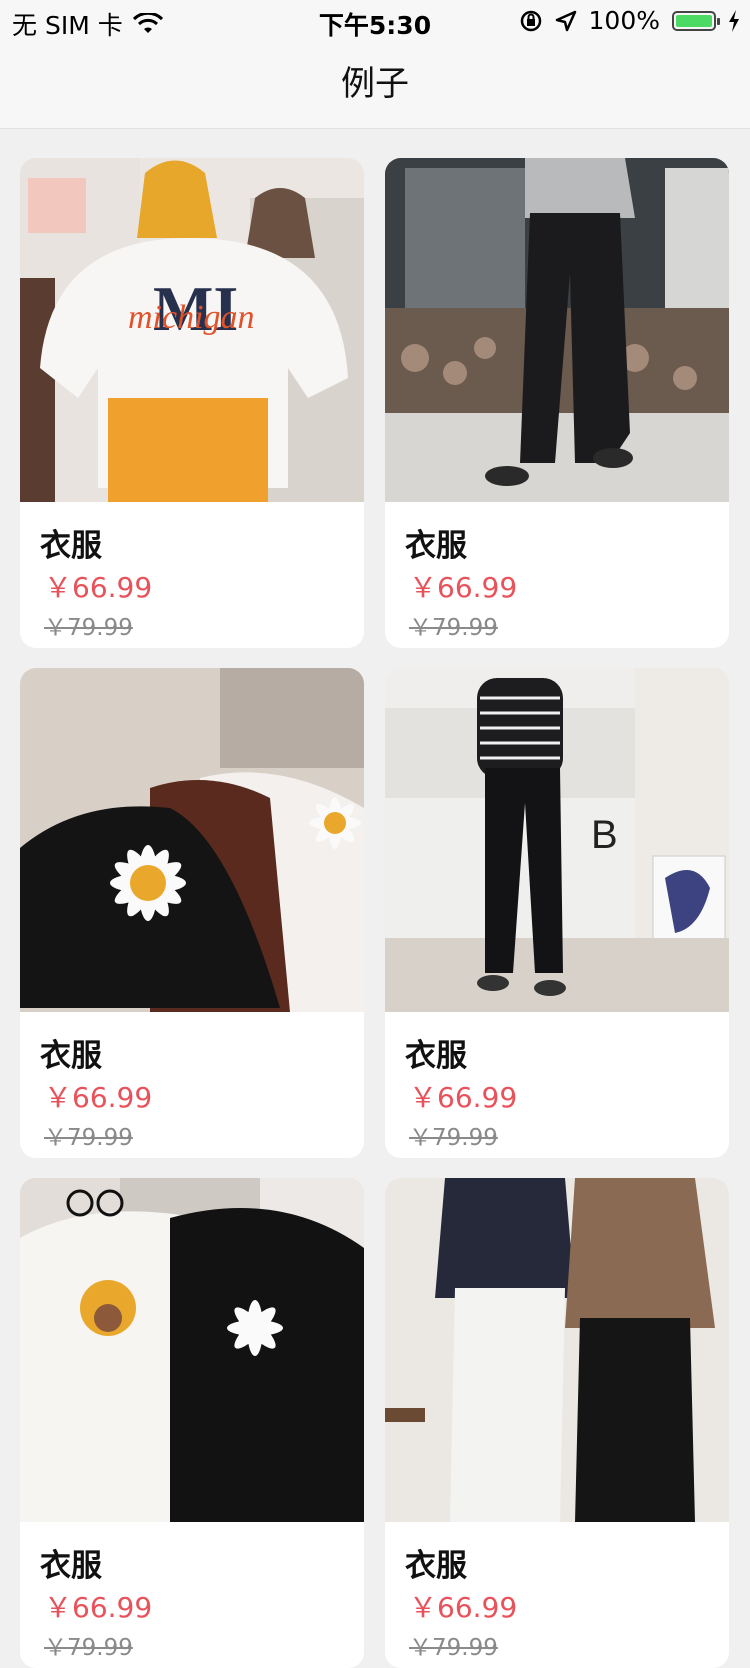 The height and width of the screenshot is (1668, 750). I want to click on battery-icon, so click(696, 20).